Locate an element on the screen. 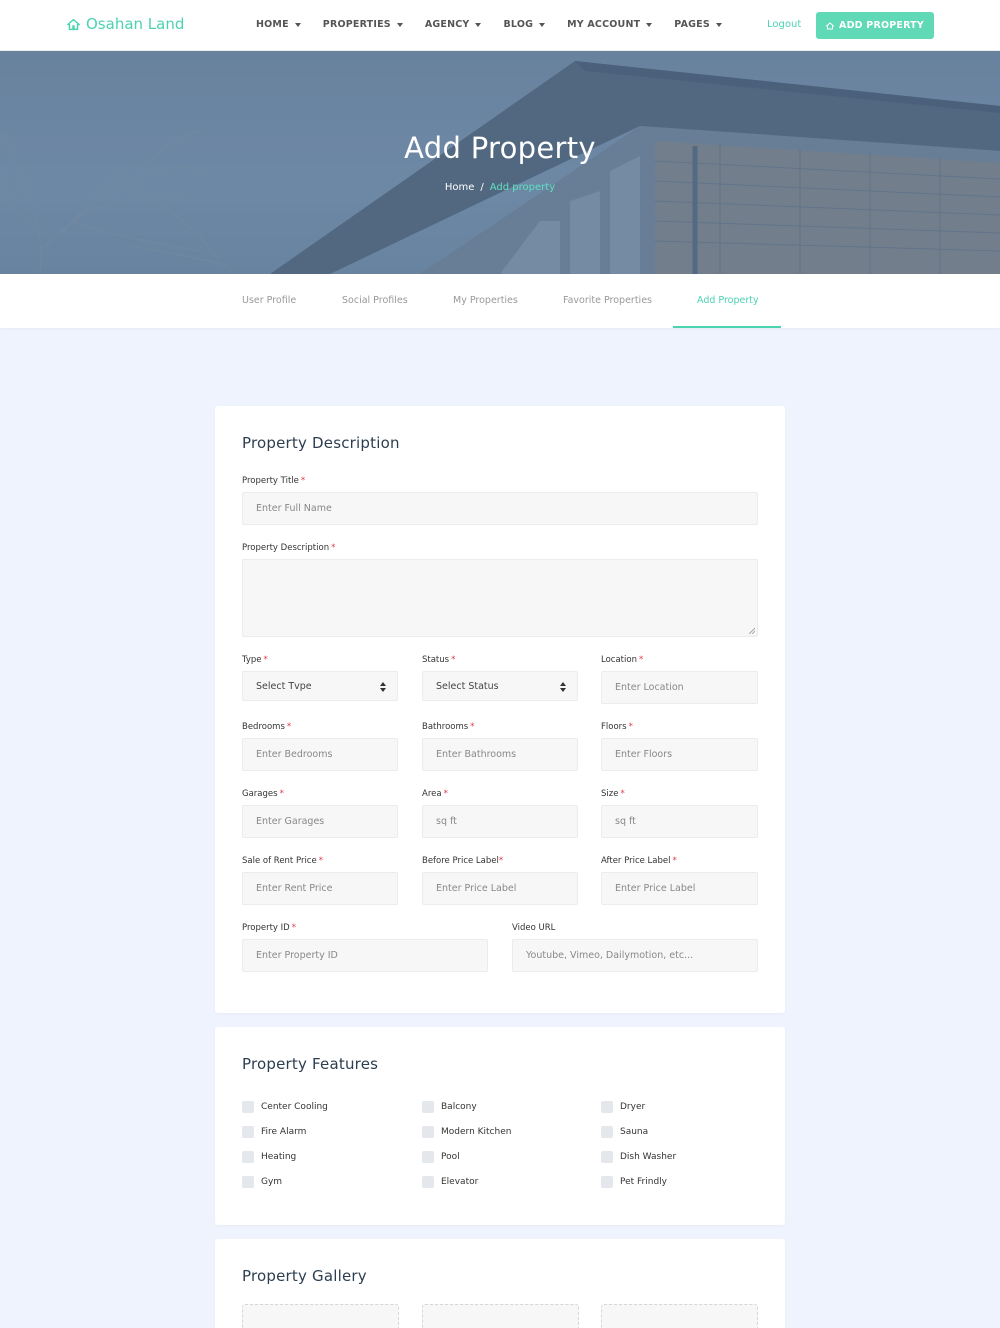  rent-price-label-text: Sale of Rent Price is located at coordinates (279, 861).